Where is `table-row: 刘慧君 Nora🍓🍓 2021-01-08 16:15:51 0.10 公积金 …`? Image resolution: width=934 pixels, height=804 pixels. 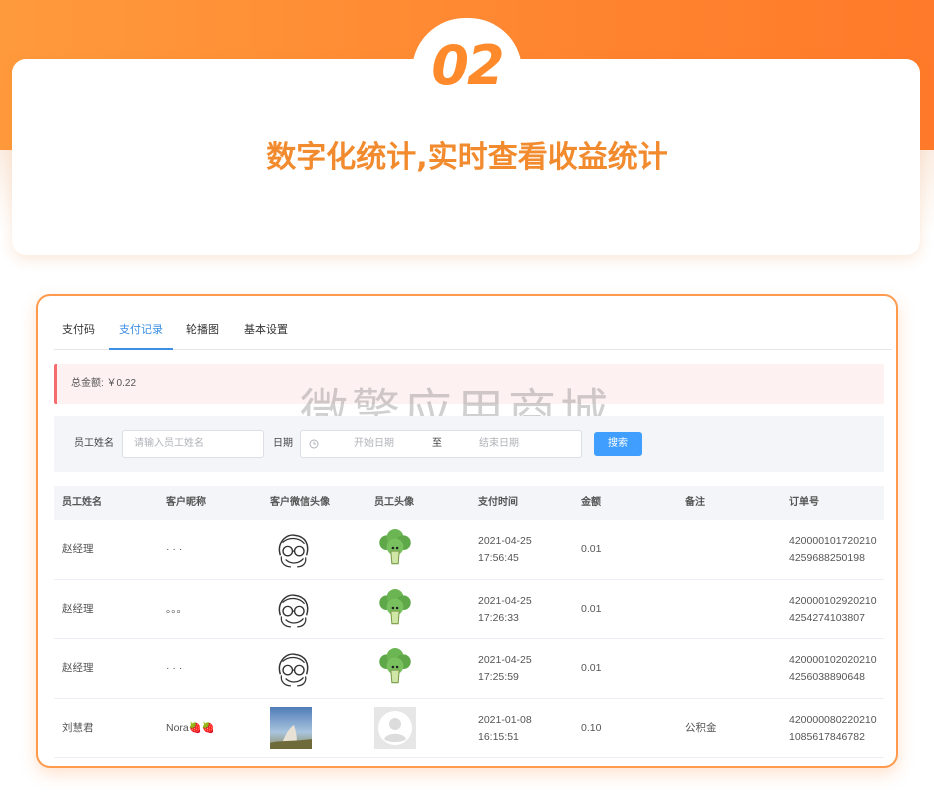
table-row: 刘慧君 Nora🍓🍓 2021-01-08 16:15:51 0.10 公积金 … is located at coordinates (469, 728).